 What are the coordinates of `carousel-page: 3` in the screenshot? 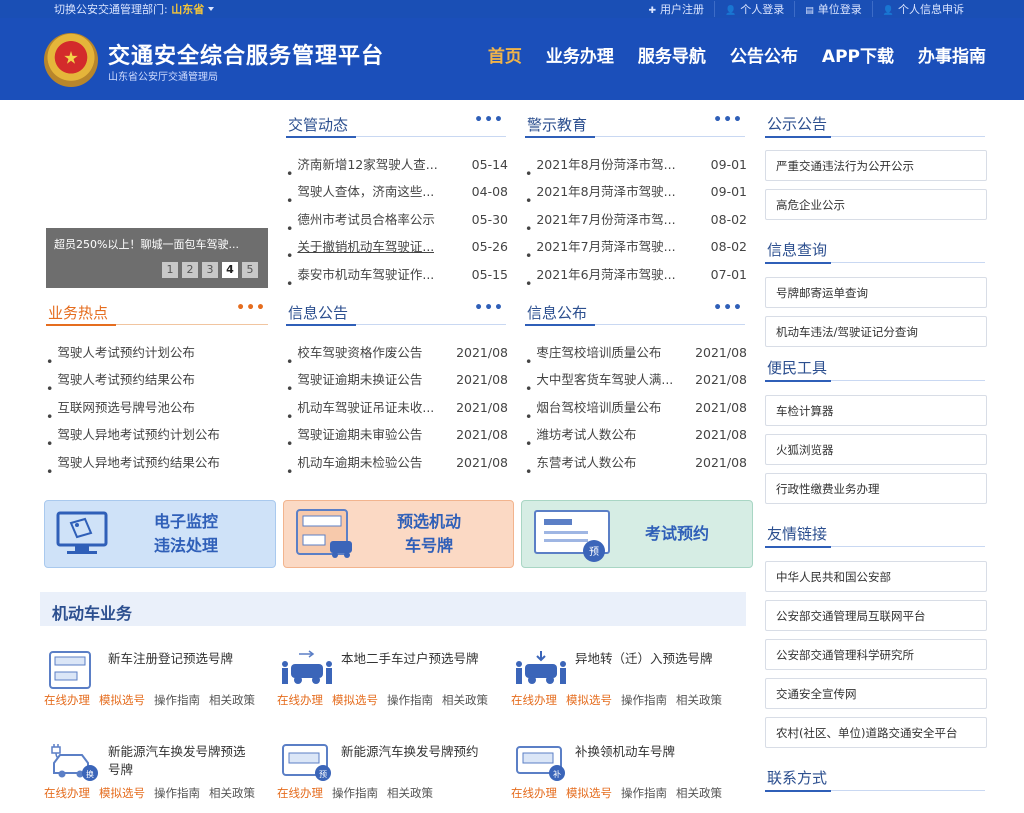 It's located at (210, 270).